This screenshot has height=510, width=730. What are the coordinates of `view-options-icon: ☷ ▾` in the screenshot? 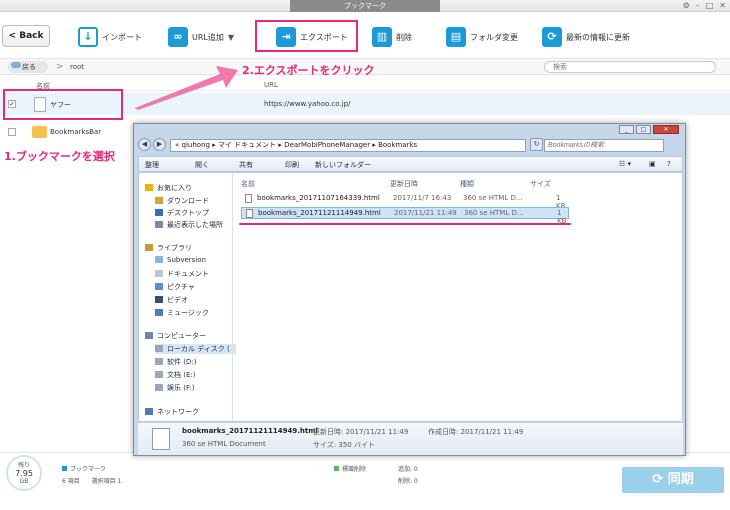 It's located at (625, 164).